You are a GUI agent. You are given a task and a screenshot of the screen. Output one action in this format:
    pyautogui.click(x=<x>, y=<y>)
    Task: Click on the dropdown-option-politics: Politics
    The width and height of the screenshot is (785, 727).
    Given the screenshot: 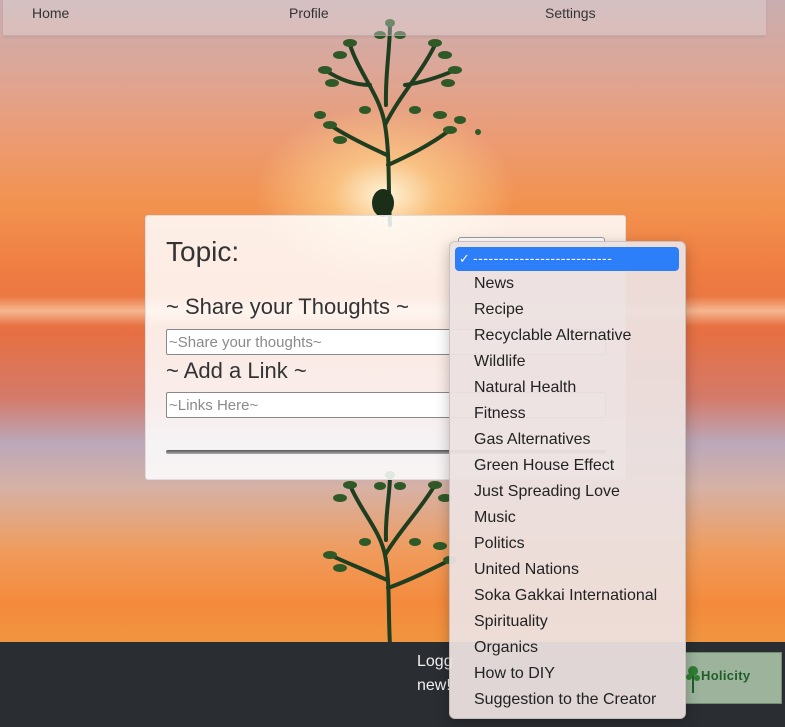 What is the action you would take?
    pyautogui.click(x=567, y=544)
    